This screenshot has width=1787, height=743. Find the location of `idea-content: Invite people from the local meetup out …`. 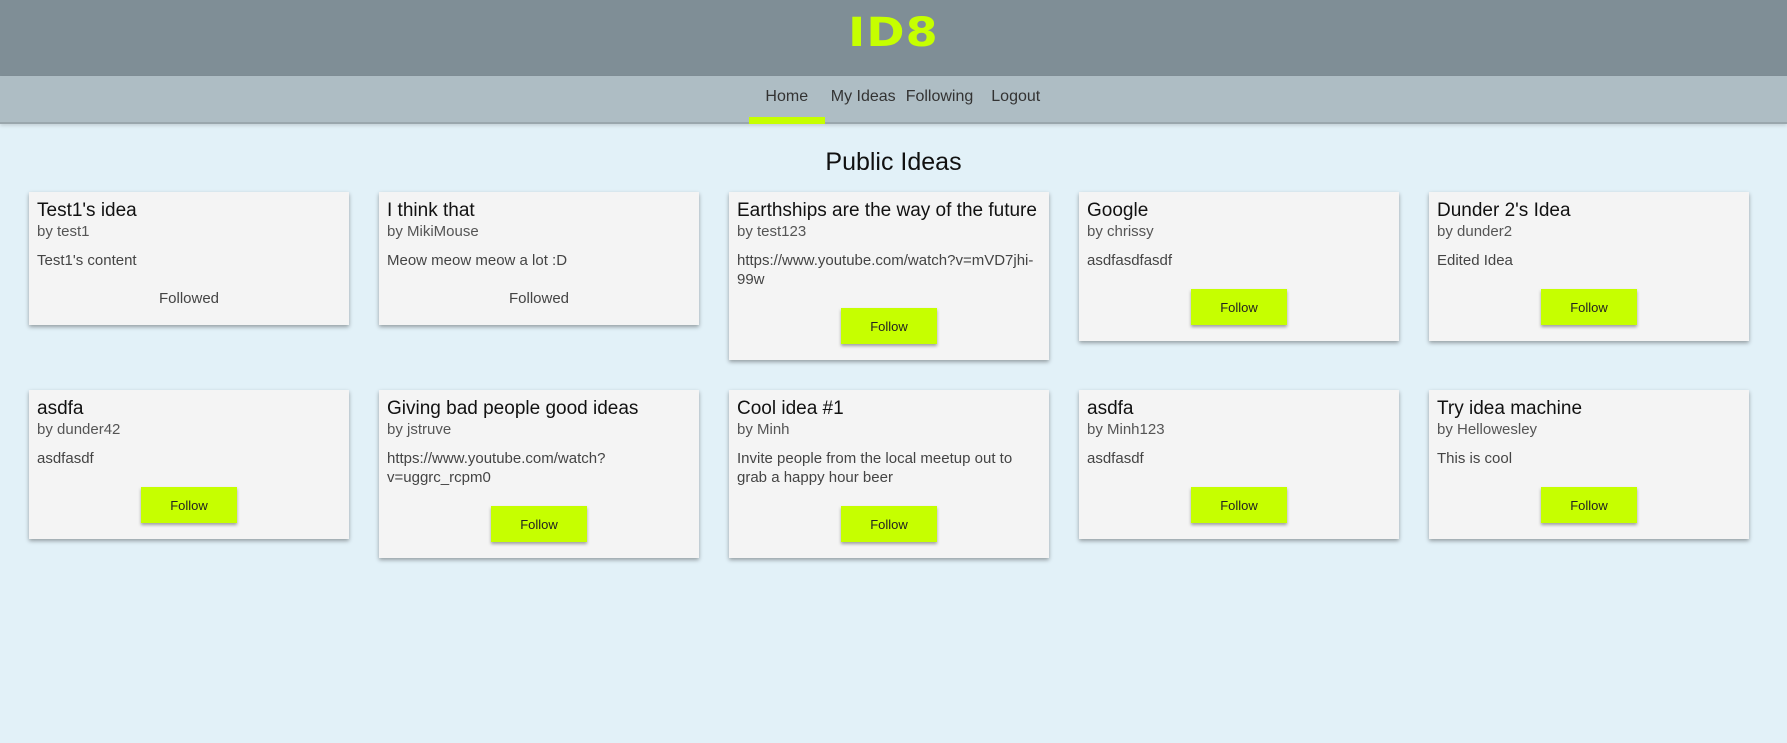

idea-content: Invite people from the local meetup out … is located at coordinates (875, 468).